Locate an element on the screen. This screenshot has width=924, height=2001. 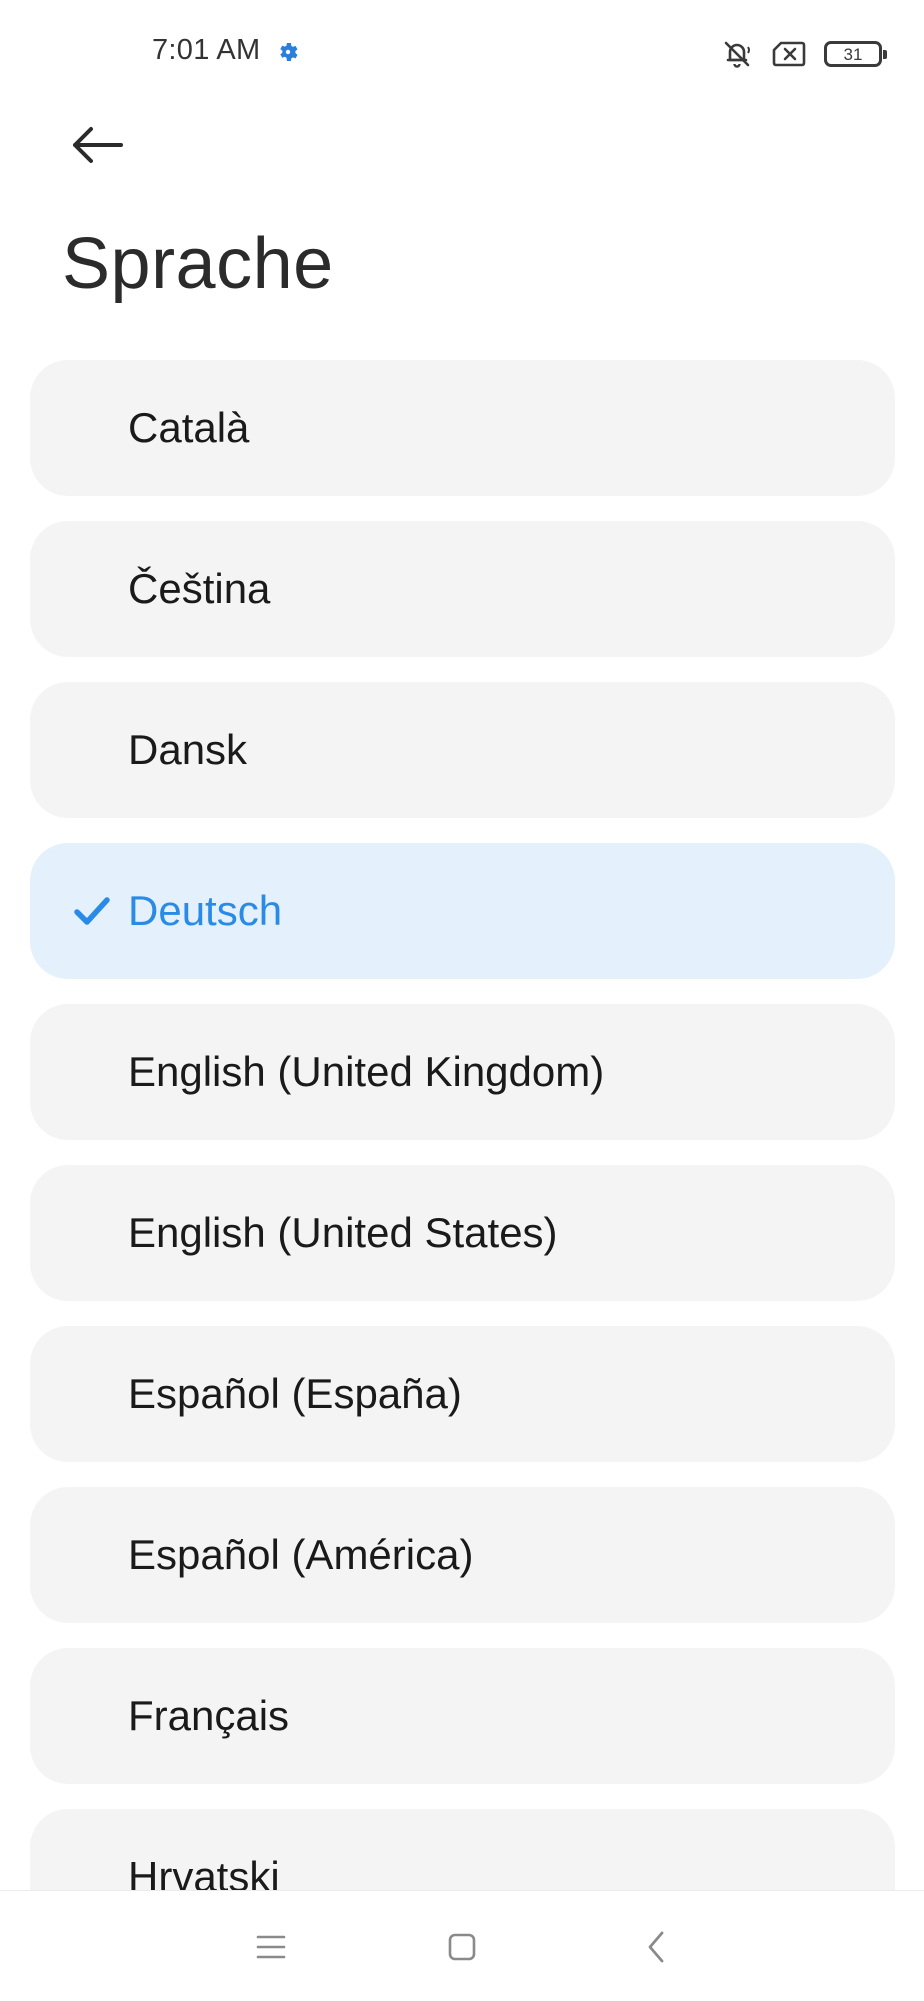
system-back-button is located at coordinates (656, 1947).